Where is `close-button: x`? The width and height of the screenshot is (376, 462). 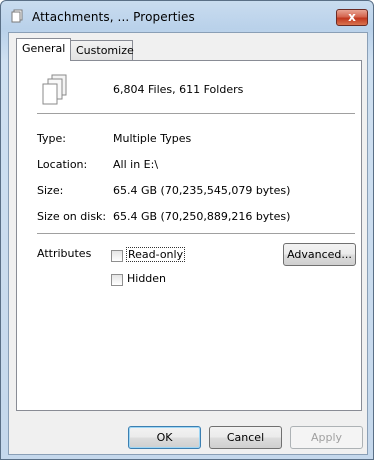
close-button: x is located at coordinates (352, 17).